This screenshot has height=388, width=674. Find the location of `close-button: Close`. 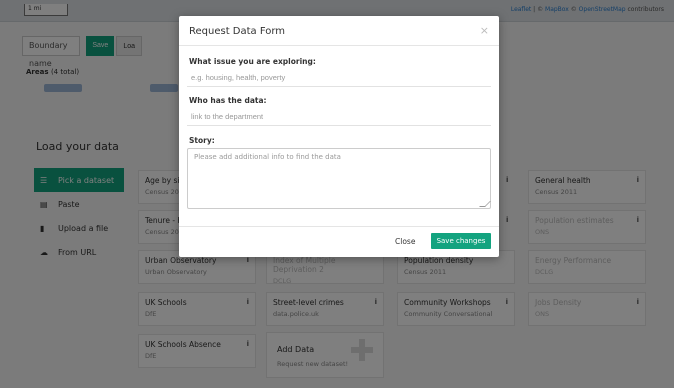

close-button: Close is located at coordinates (405, 241).